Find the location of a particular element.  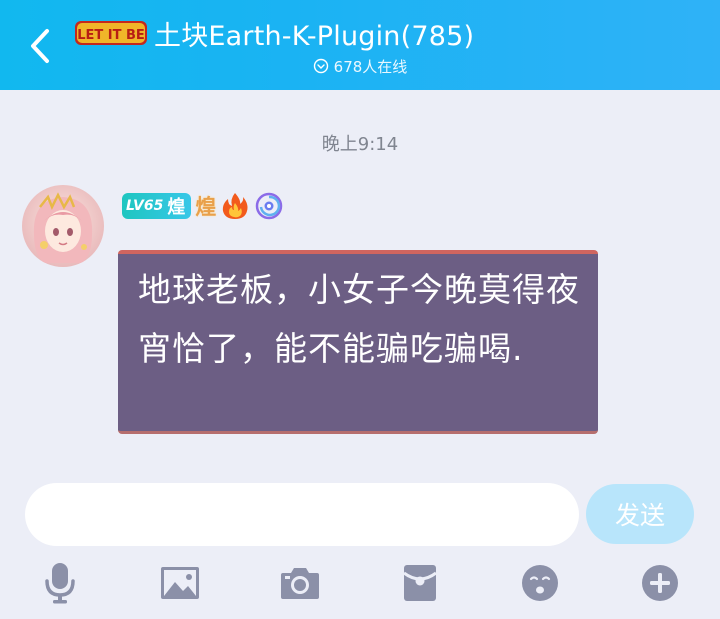

input-toolbar is located at coordinates (360, 585).